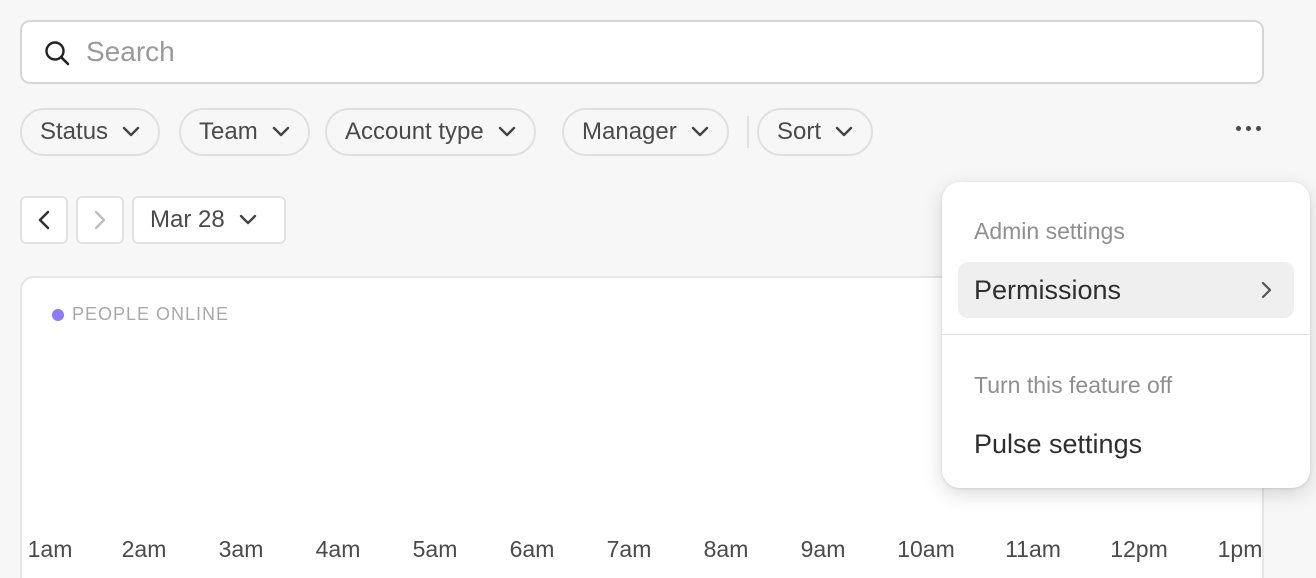 This screenshot has width=1316, height=578. I want to click on legend-label: PEOPLE ONLINE, so click(151, 314).